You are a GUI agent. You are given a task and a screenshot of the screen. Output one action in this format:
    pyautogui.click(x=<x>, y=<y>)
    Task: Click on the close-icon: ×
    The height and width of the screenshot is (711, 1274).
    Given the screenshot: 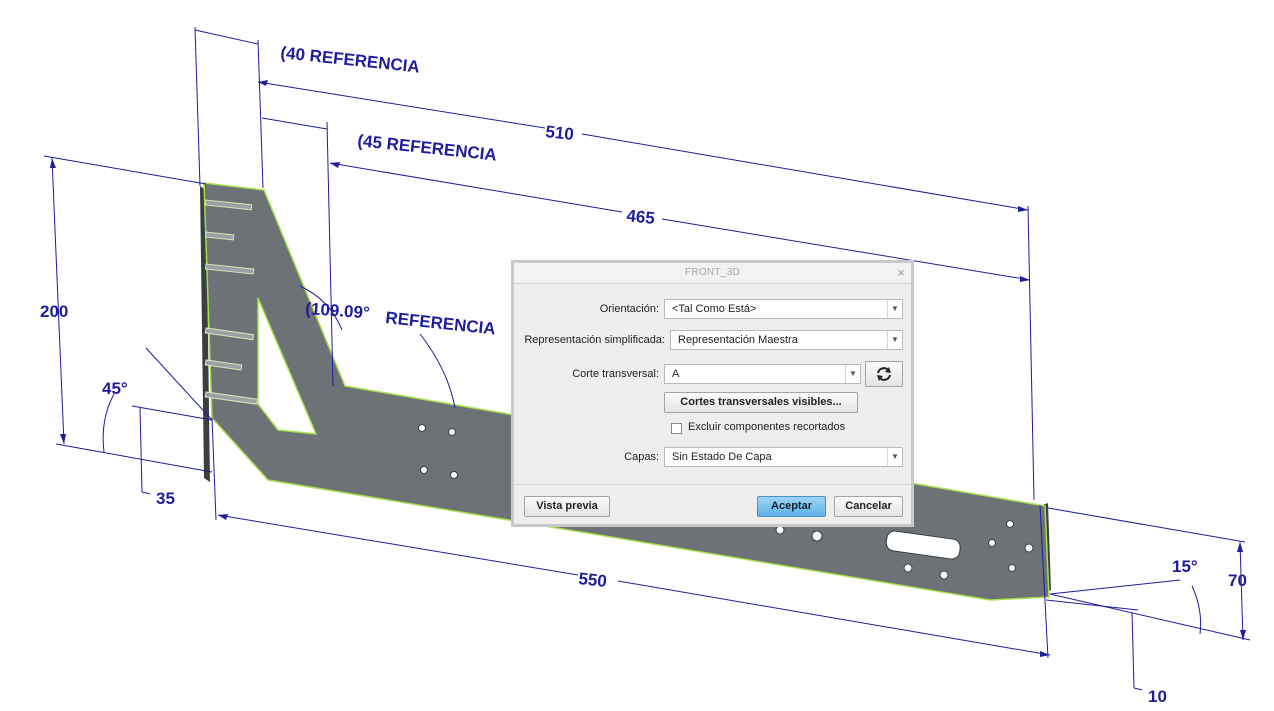 What is the action you would take?
    pyautogui.click(x=901, y=272)
    